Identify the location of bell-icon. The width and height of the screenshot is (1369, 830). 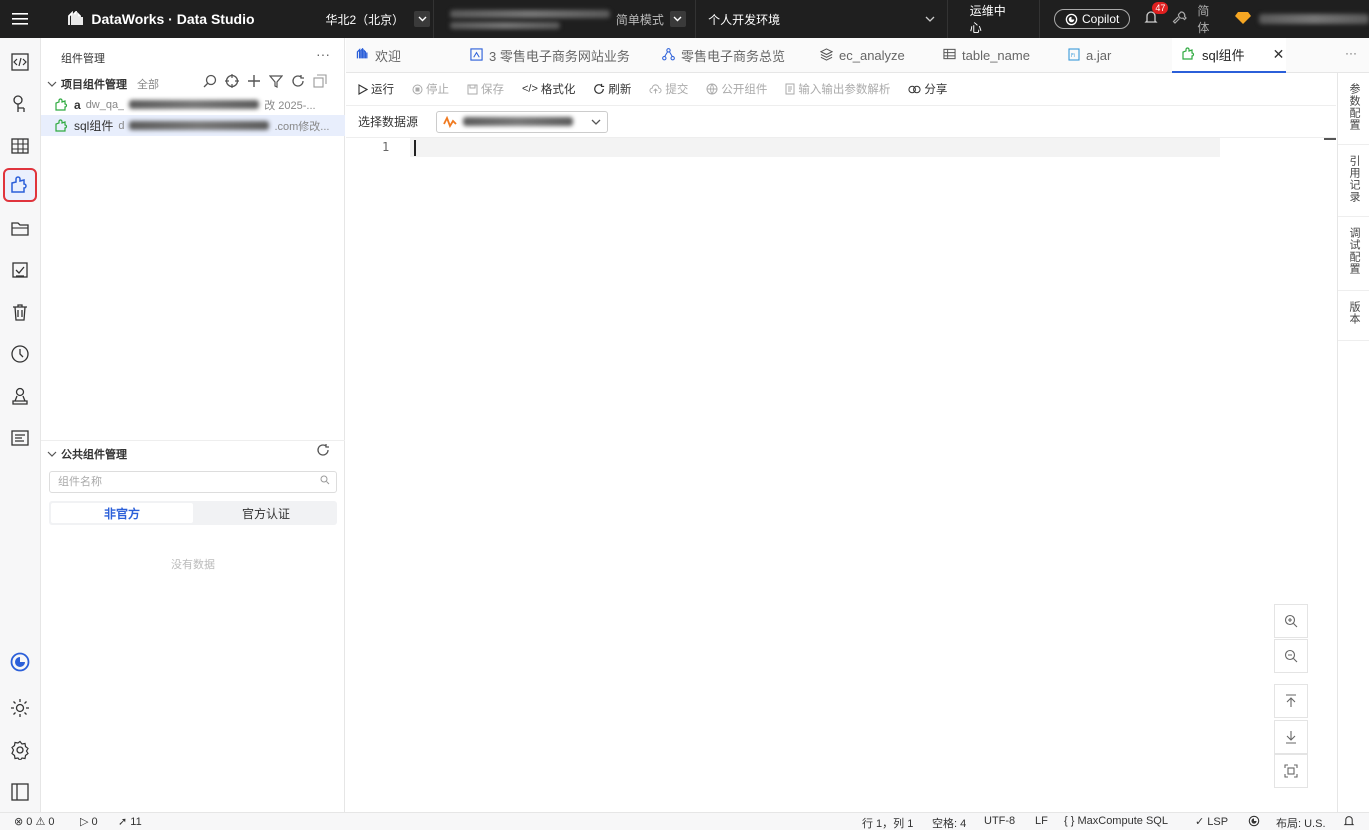
(1349, 822).